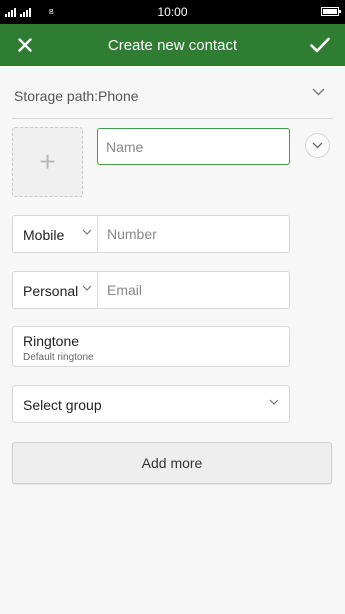 This screenshot has width=345, height=614. Describe the element at coordinates (51, 341) in the screenshot. I see `ringtone-title: Ringtone` at that location.